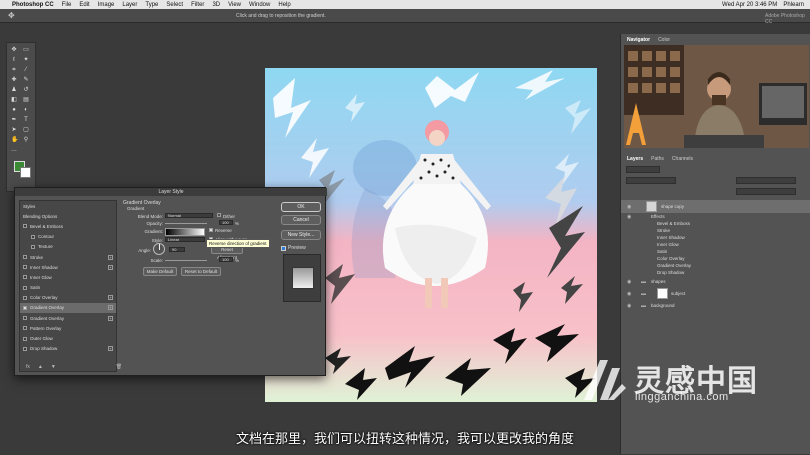  What do you see at coordinates (68, 338) in the screenshot?
I see `style-item-outer-glow: Outer Glow` at bounding box center [68, 338].